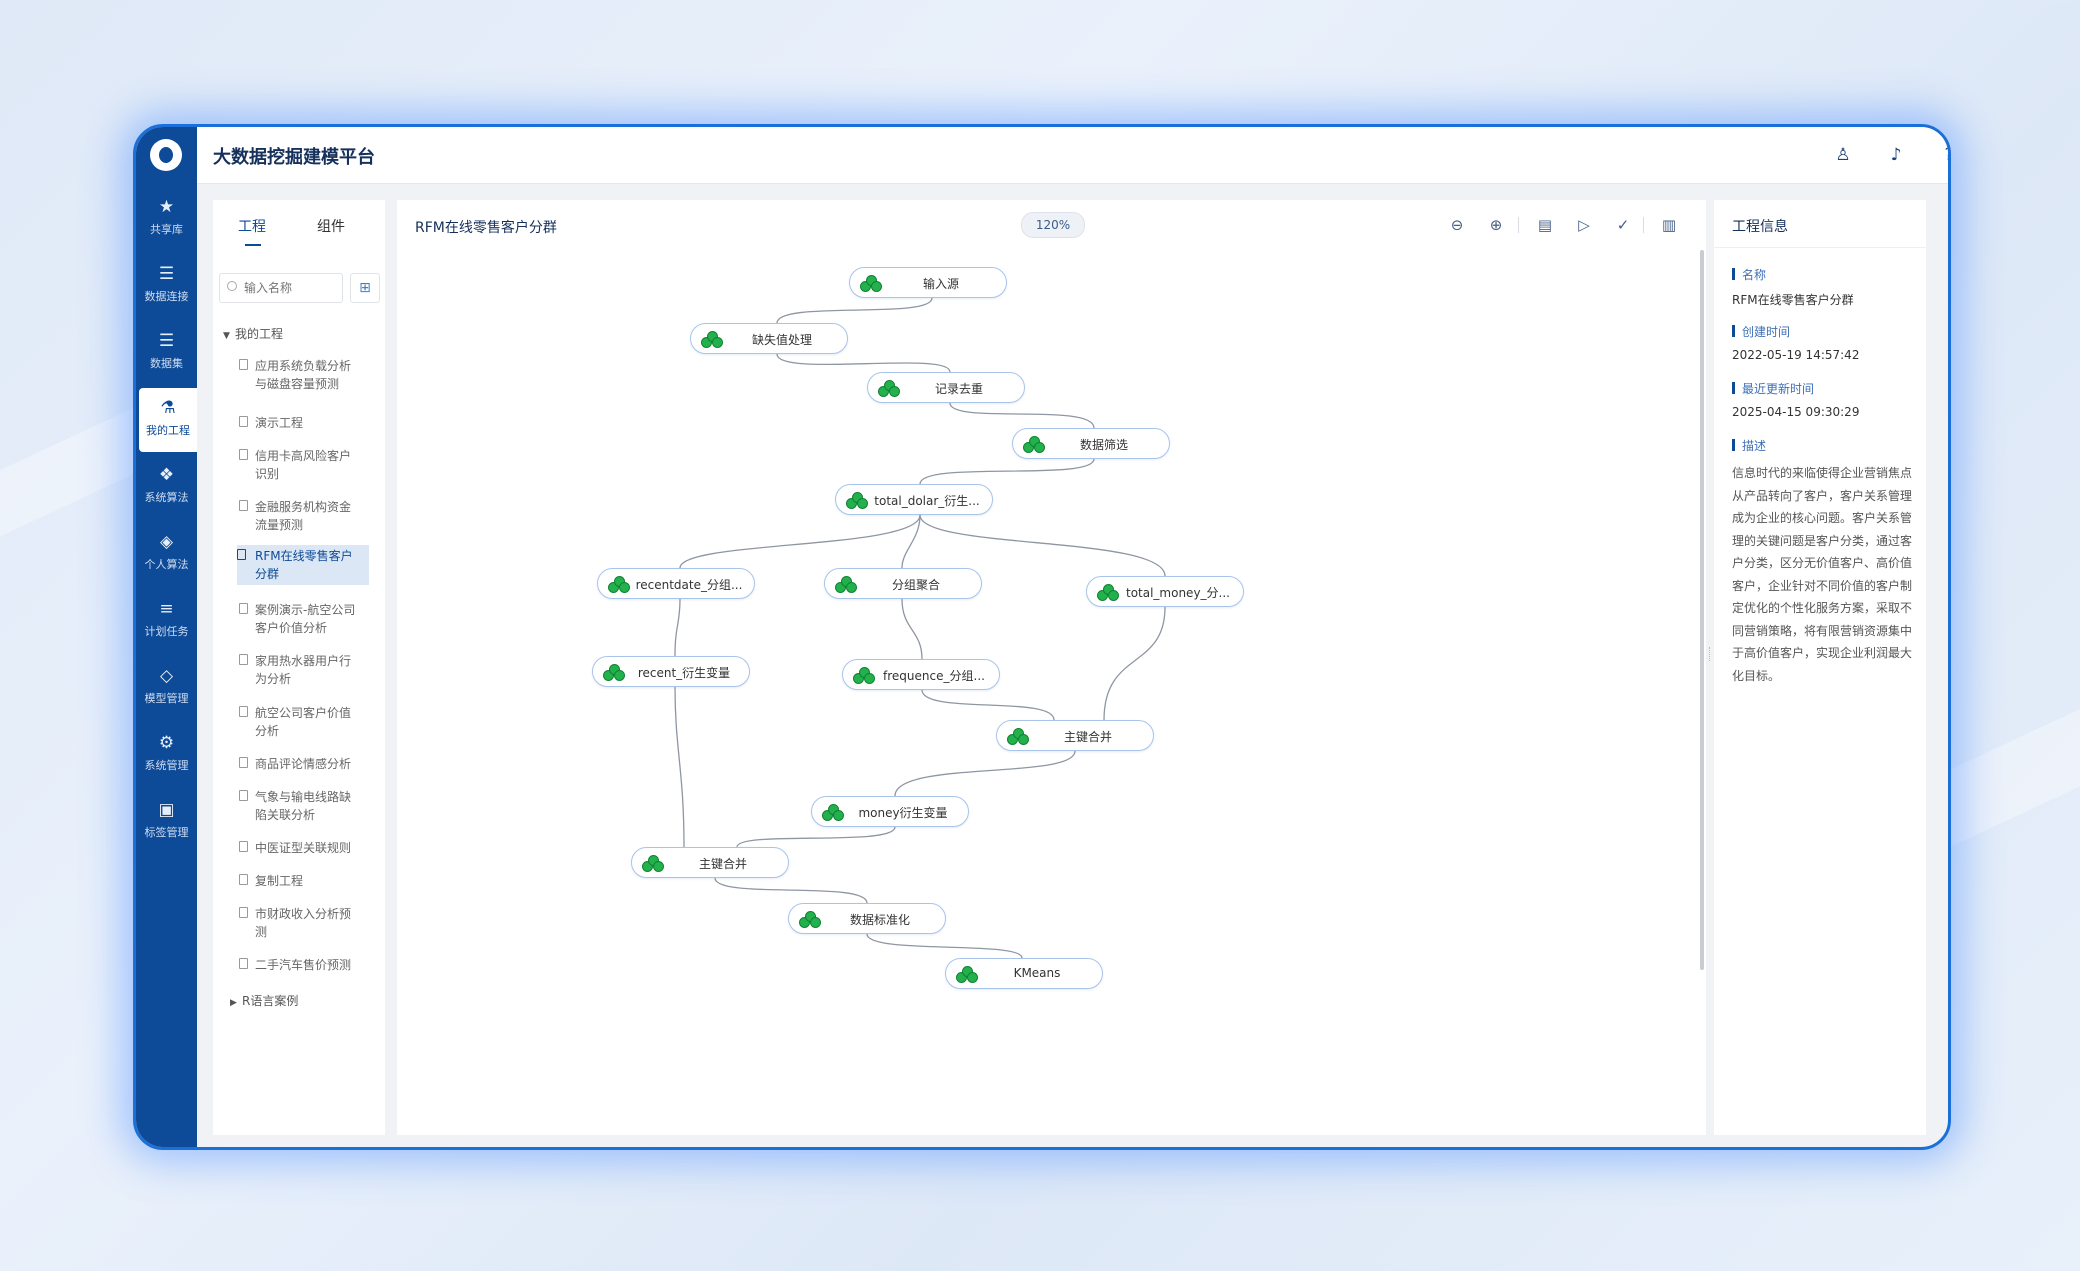 The image size is (2080, 1271). I want to click on zoom-level: 120%, so click(1053, 225).